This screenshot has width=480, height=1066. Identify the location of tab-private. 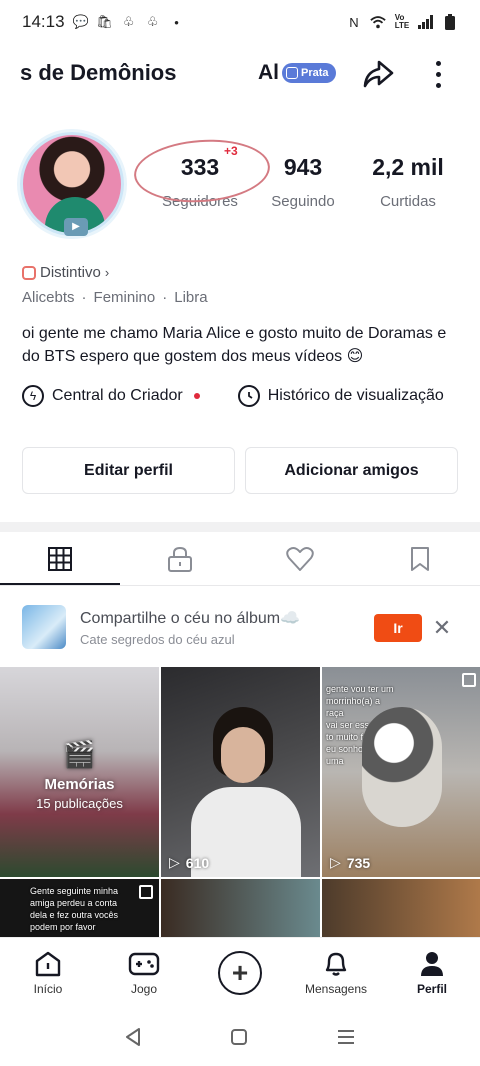
(180, 558).